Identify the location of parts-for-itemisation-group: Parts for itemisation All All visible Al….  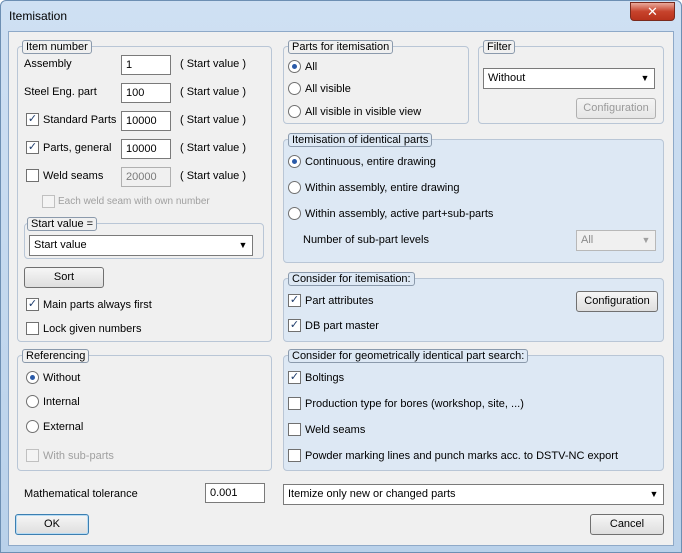
(376, 82).